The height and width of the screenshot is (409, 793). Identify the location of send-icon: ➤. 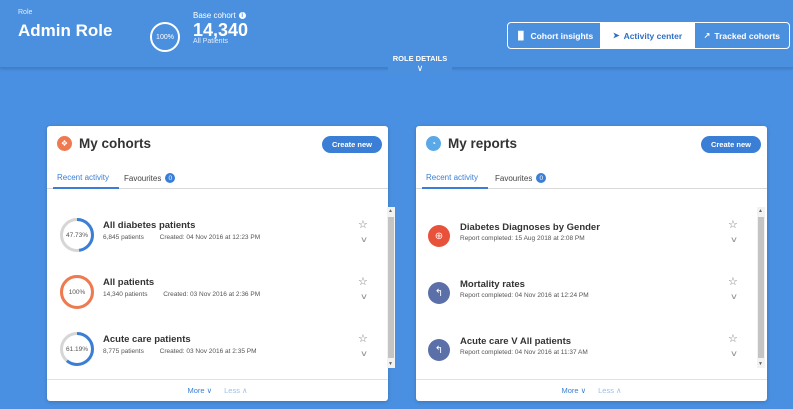
(616, 35).